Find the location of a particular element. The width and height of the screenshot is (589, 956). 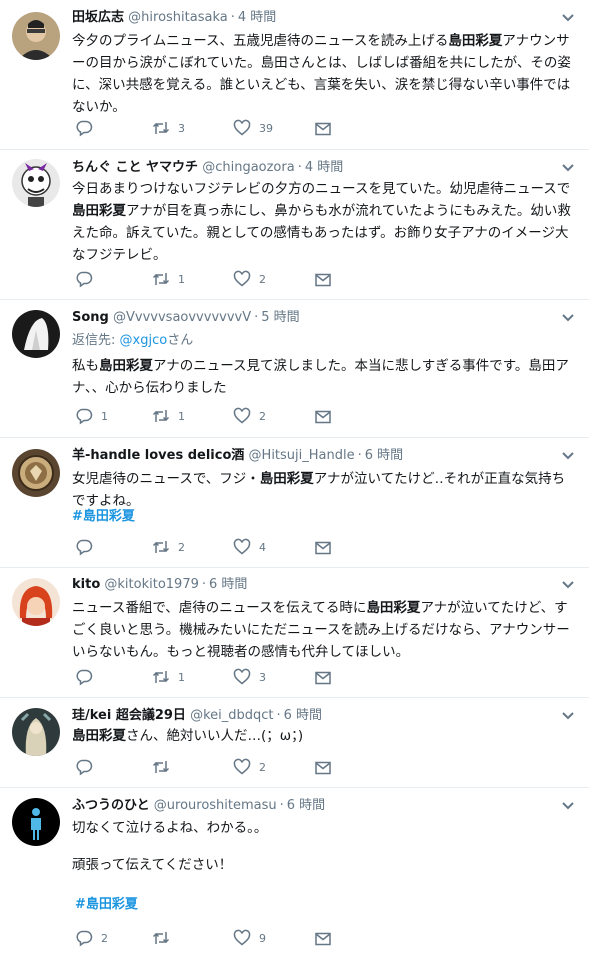

reply-to-suffix: さん is located at coordinates (180, 340).